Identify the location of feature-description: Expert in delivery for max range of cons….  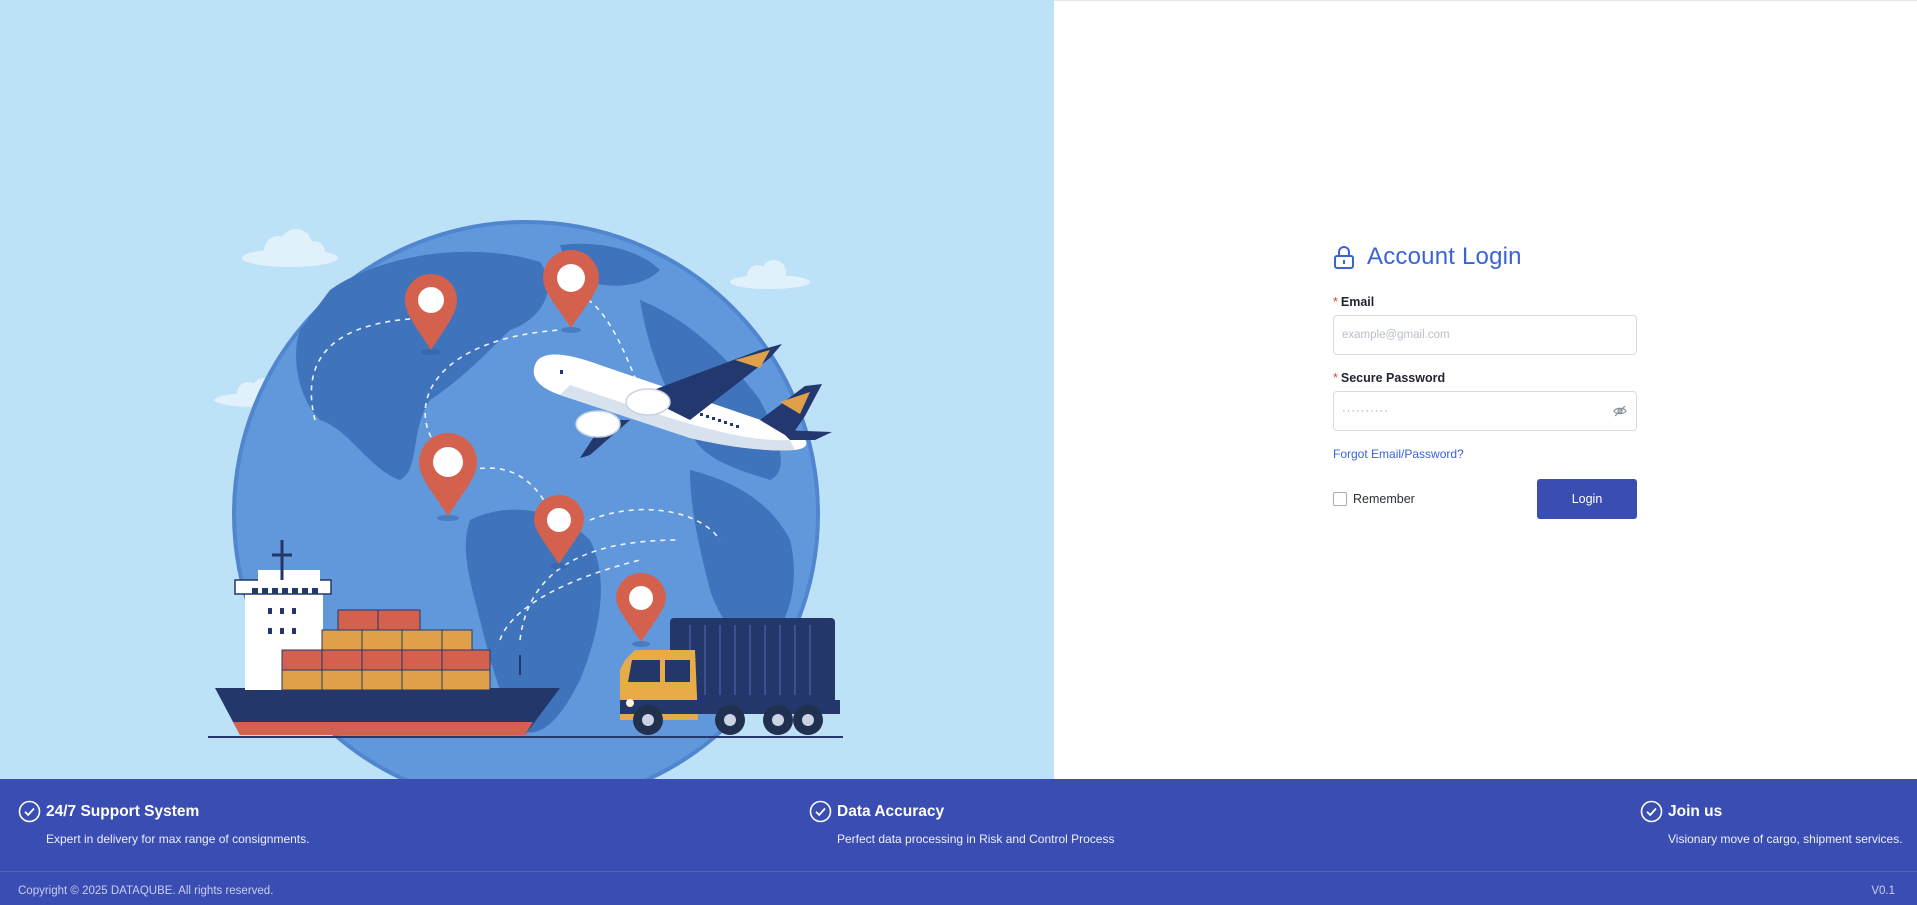
(178, 839).